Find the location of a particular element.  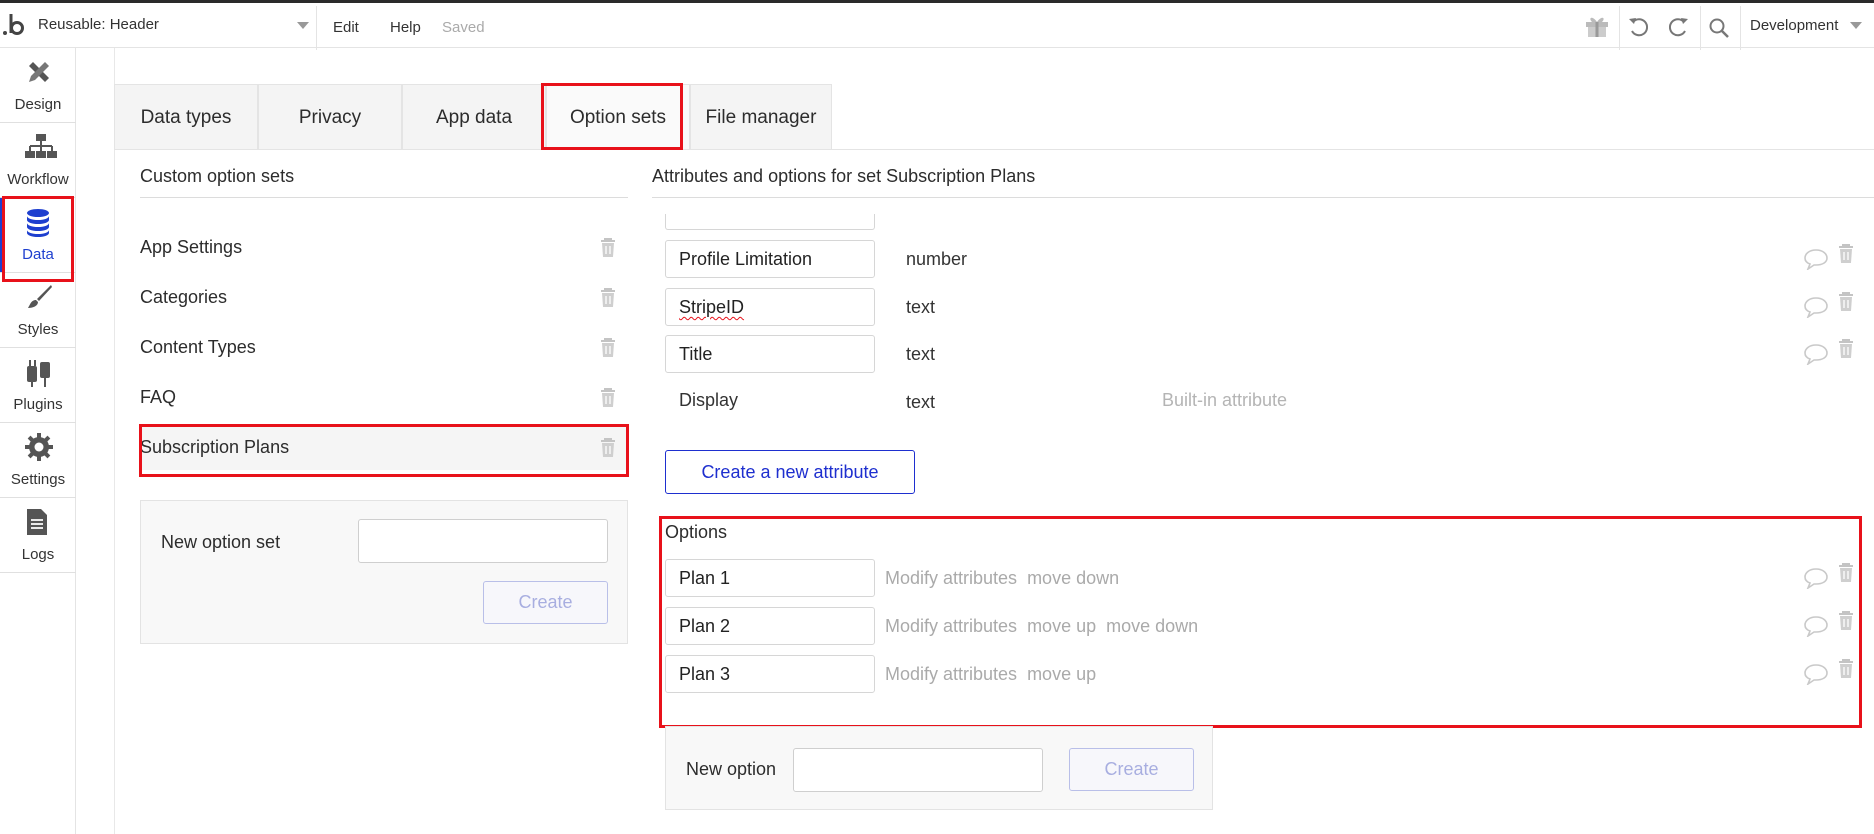

sidebar-item-label: Logs is located at coordinates (38, 554).